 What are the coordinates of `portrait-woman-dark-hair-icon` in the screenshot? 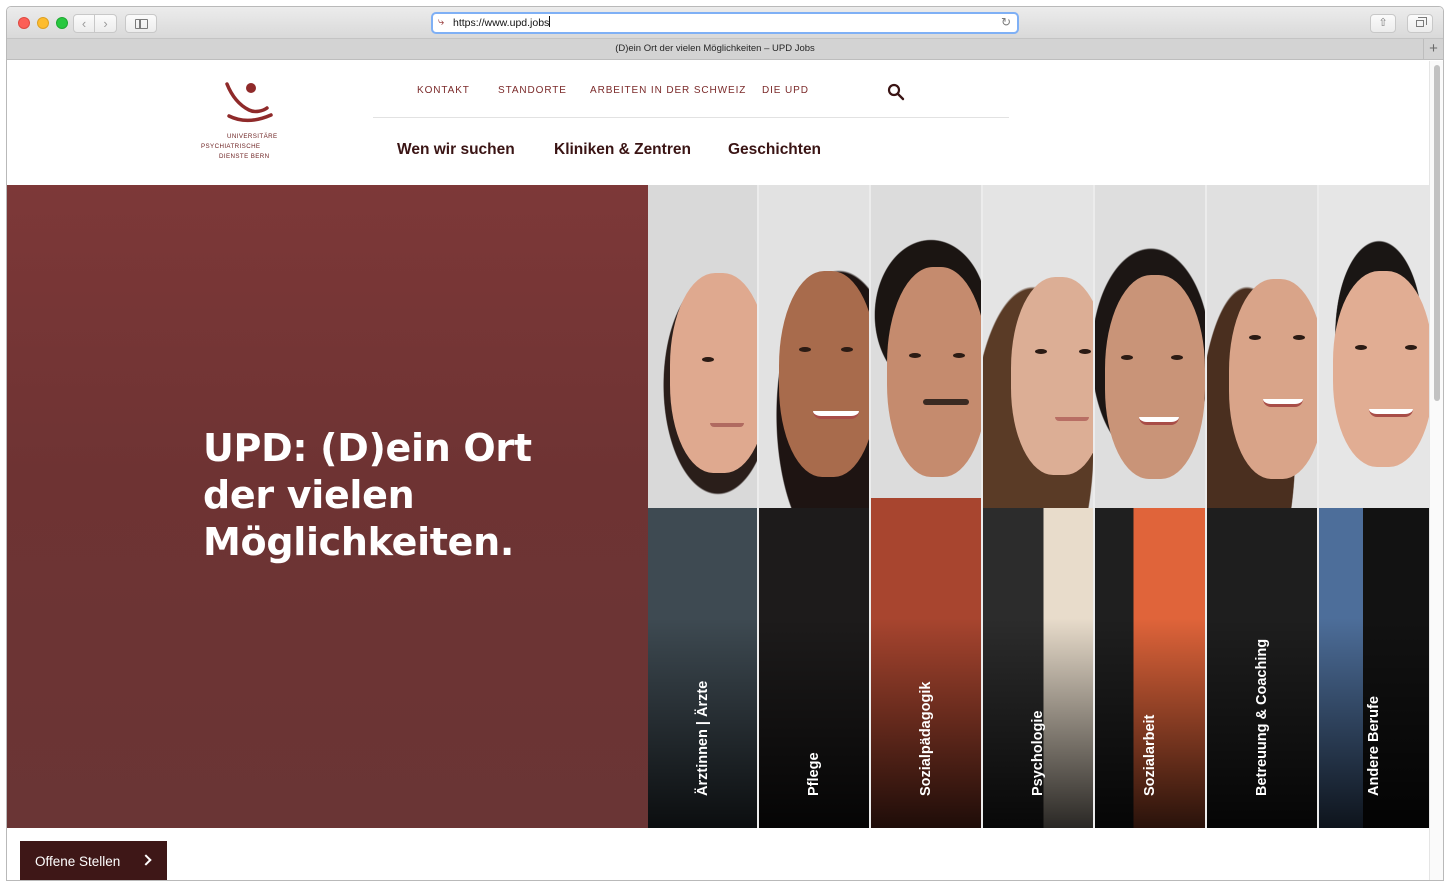 It's located at (713, 373).